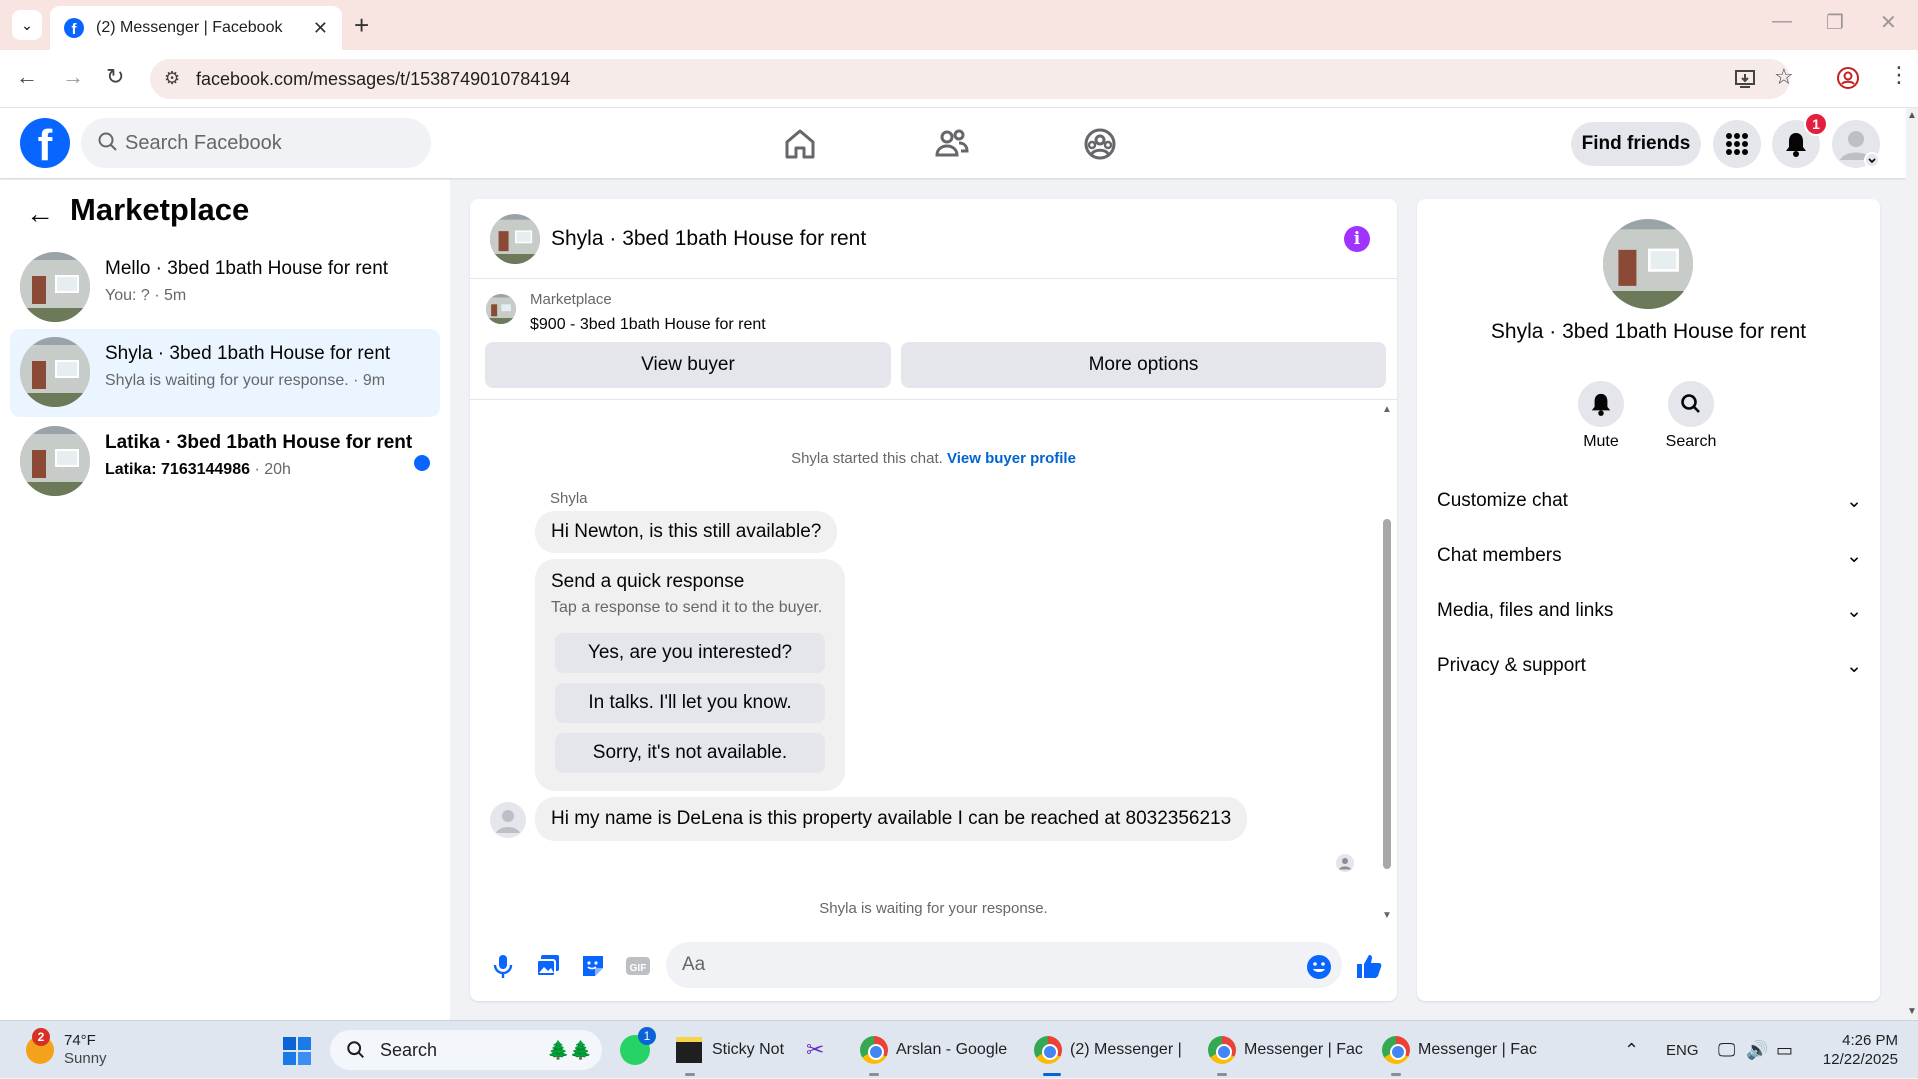 This screenshot has height=1079, width=1918. Describe the element at coordinates (248, 353) in the screenshot. I see `conversation-name: Shyla · 3bed 1bath House for rent` at that location.